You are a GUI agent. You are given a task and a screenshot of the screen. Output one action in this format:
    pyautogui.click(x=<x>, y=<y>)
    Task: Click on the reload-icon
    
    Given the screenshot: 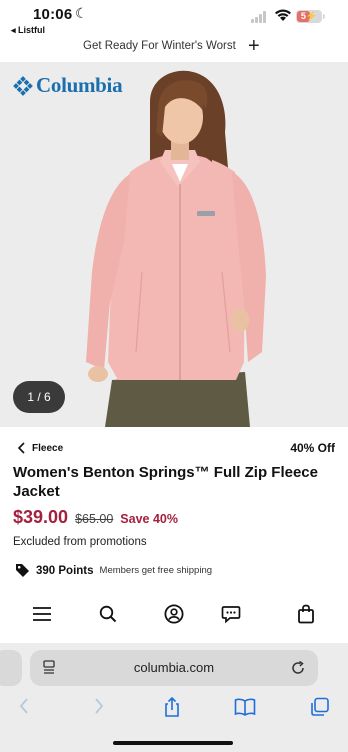 What is the action you would take?
    pyautogui.click(x=298, y=668)
    